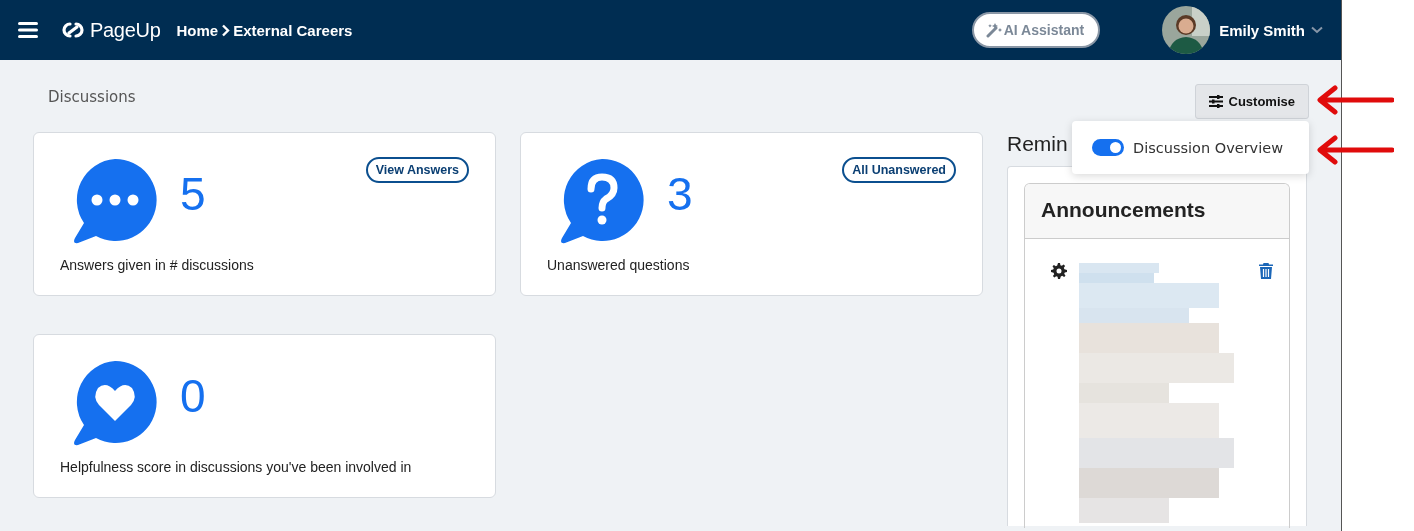 The height and width of the screenshot is (531, 1414). Describe the element at coordinates (1208, 147) in the screenshot. I see `option-label: Discussion Overview` at that location.